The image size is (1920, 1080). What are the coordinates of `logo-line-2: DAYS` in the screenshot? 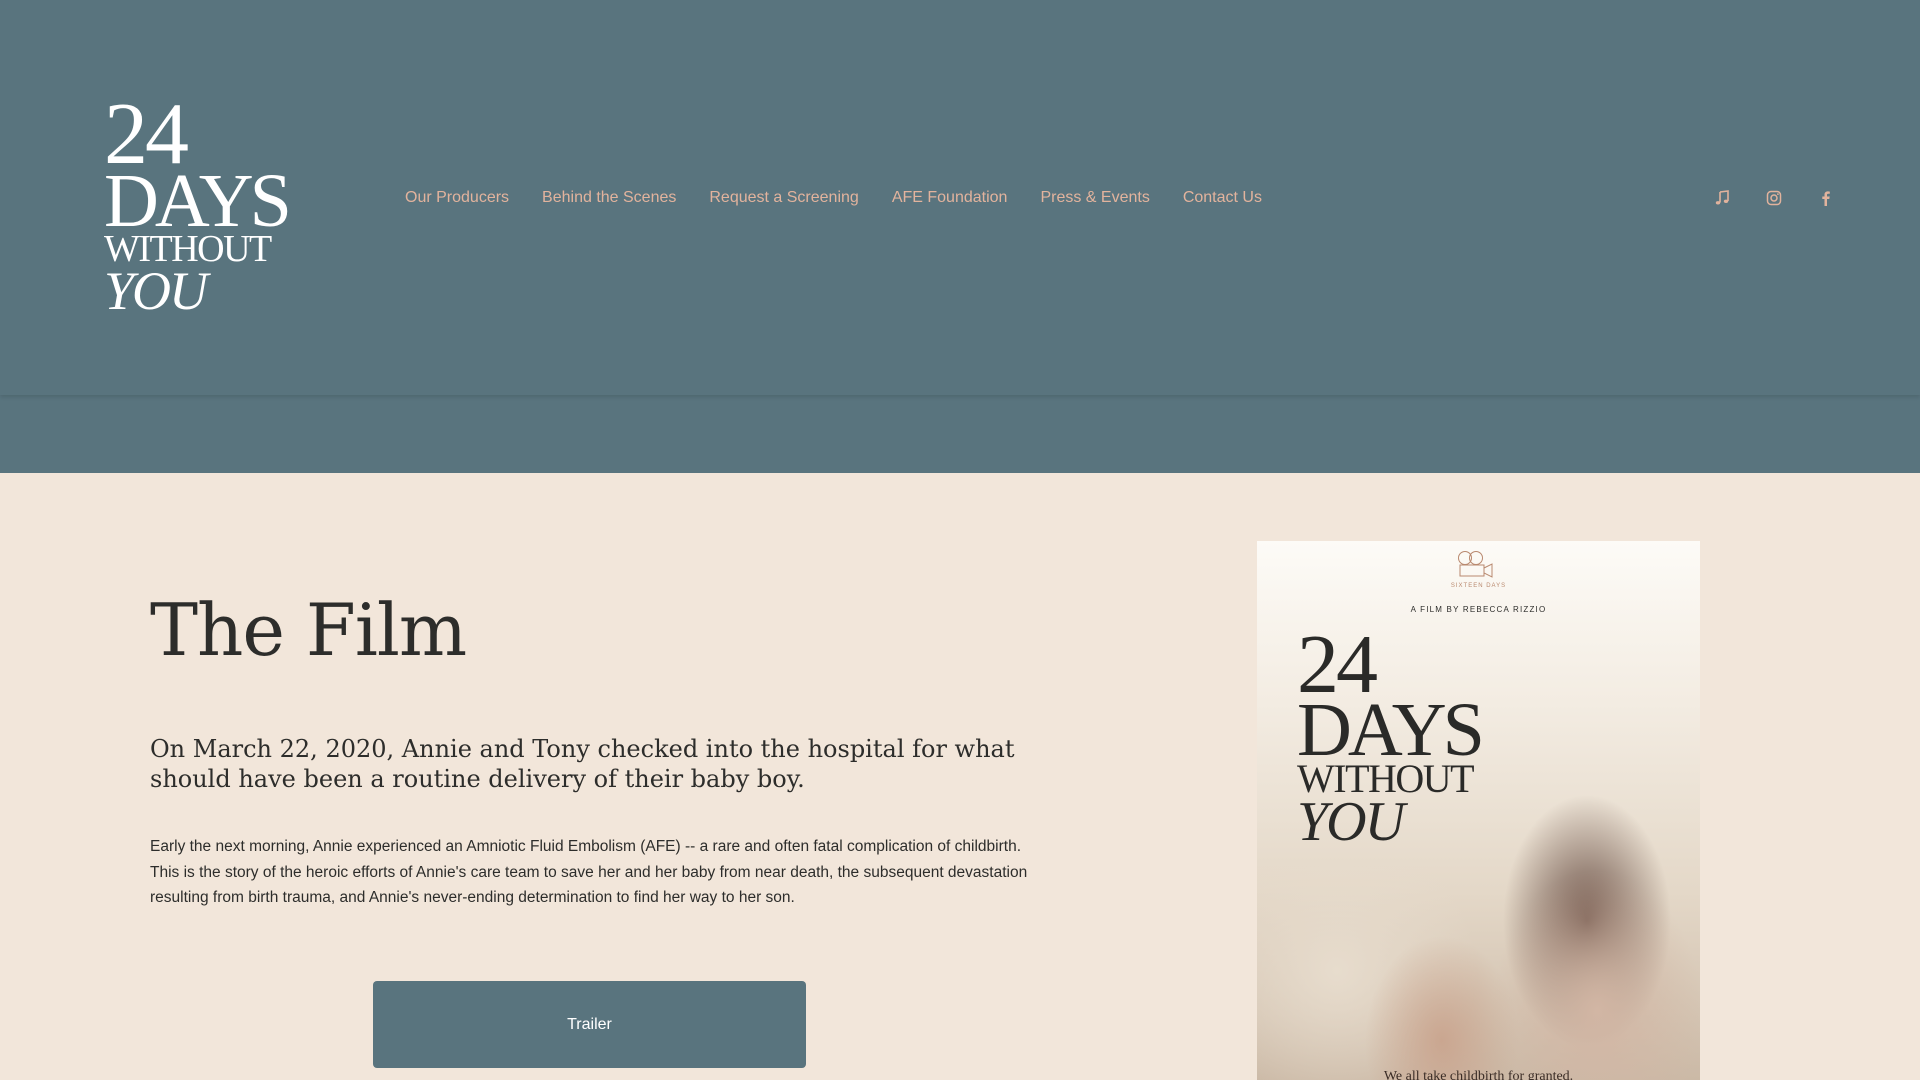 It's located at (198, 201).